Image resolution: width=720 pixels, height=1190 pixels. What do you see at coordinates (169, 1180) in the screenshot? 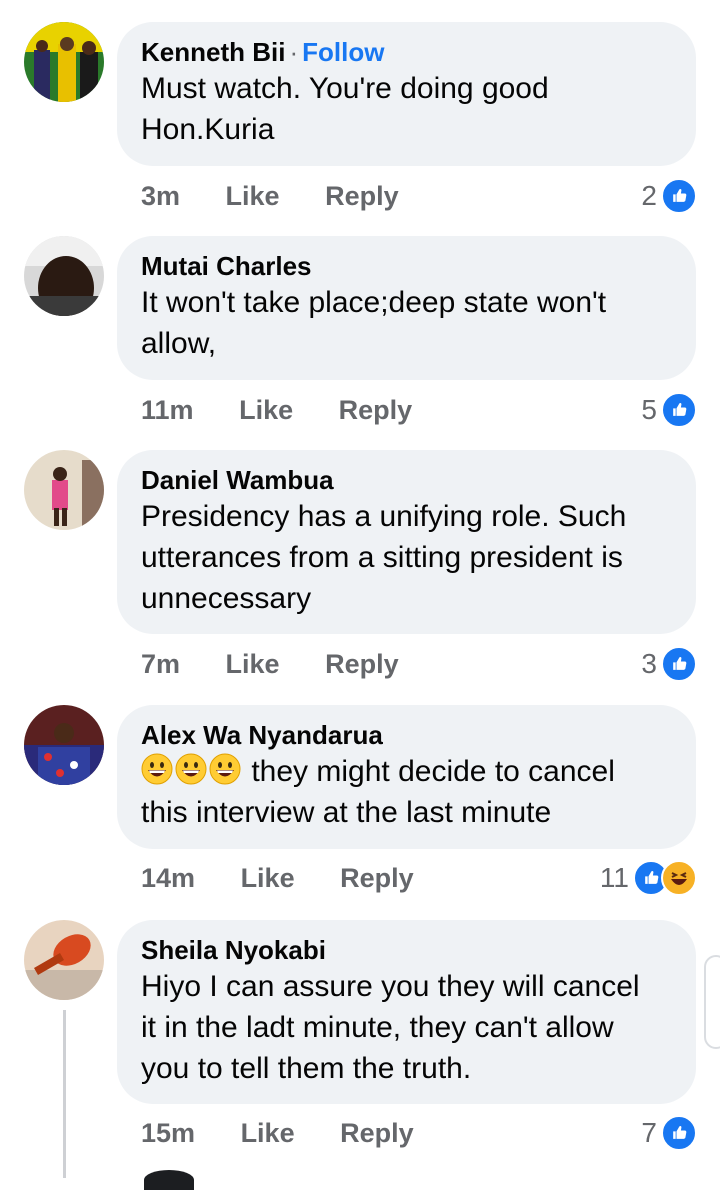
I see `reply-avatar-partial` at bounding box center [169, 1180].